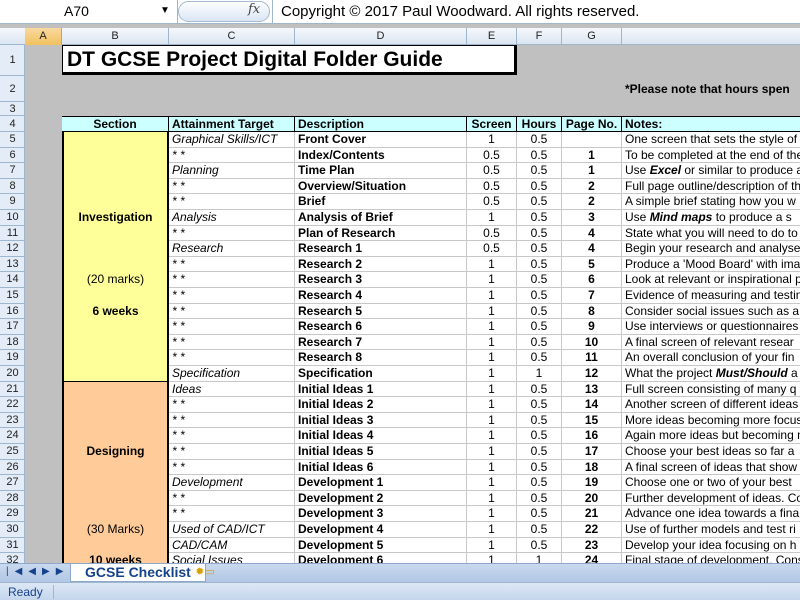 Image resolution: width=800 pixels, height=600 pixels. What do you see at coordinates (232, 36) in the screenshot?
I see `column-header-c: C` at bounding box center [232, 36].